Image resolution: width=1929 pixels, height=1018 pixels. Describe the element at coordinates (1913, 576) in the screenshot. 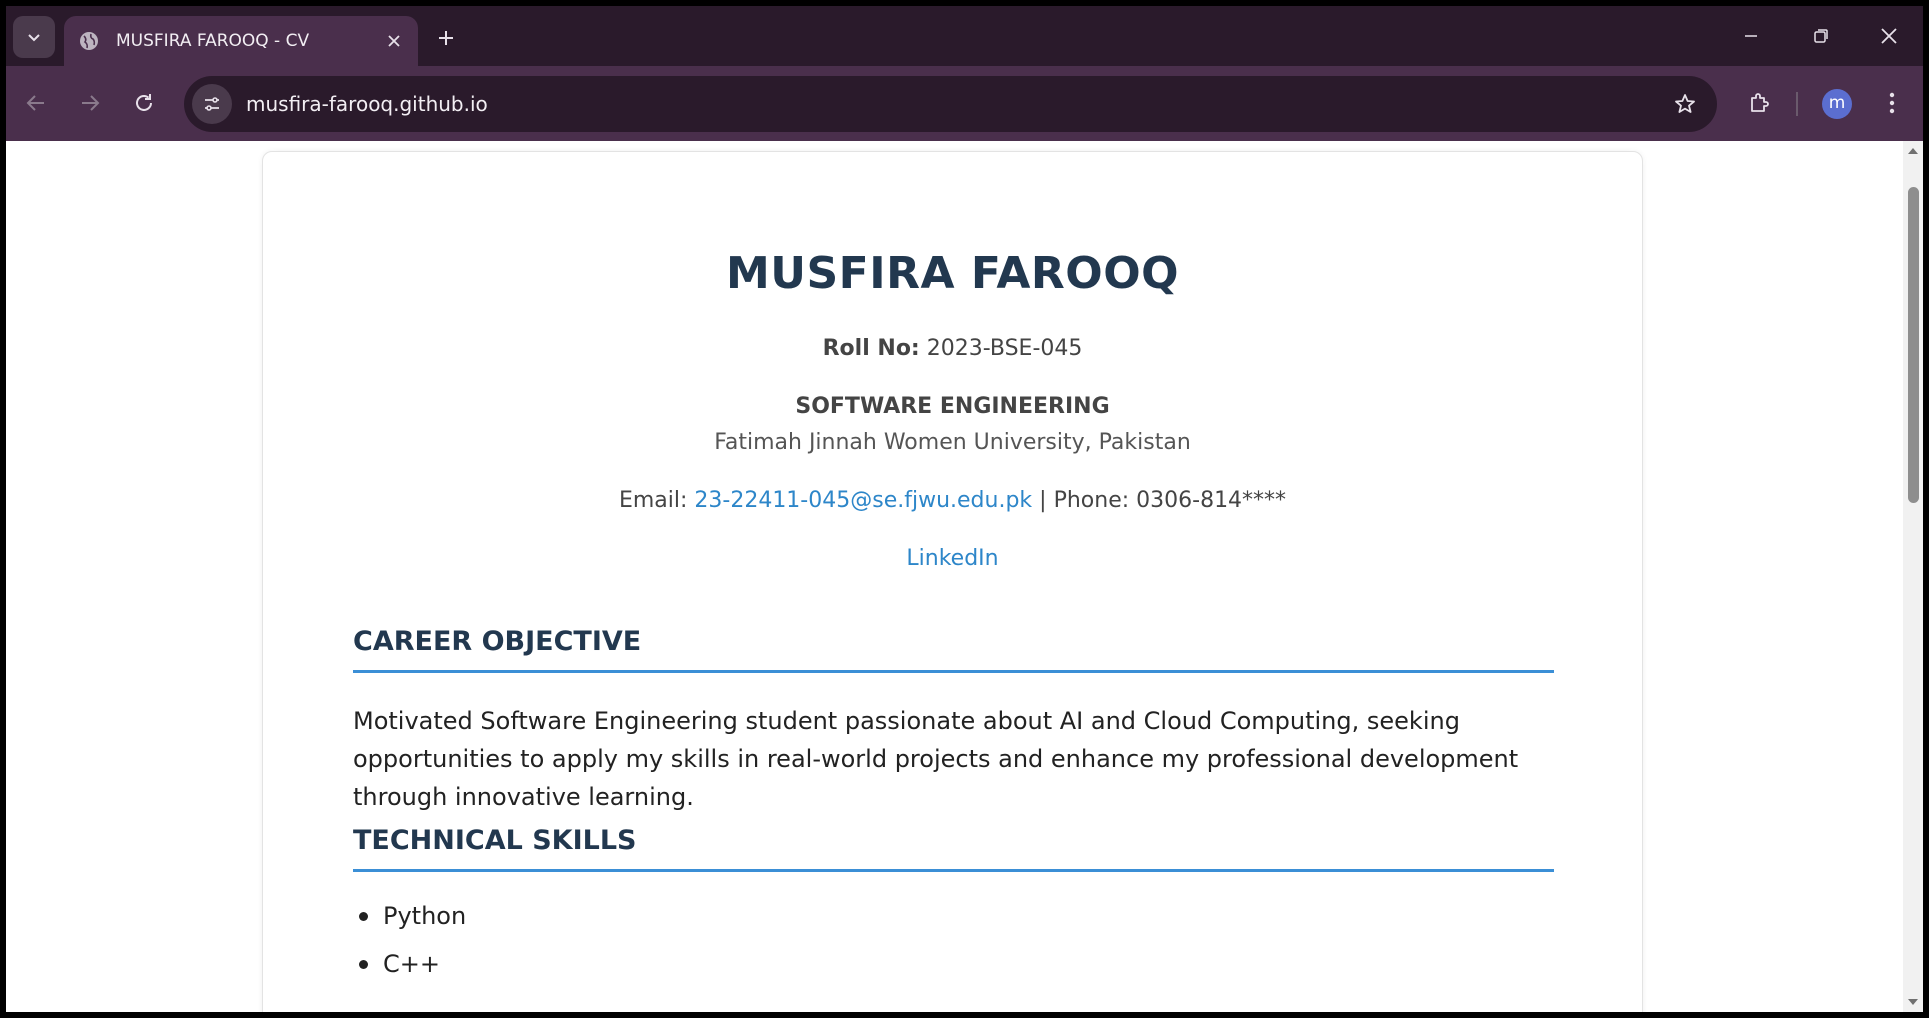

I see `vertical-scrollbar` at that location.